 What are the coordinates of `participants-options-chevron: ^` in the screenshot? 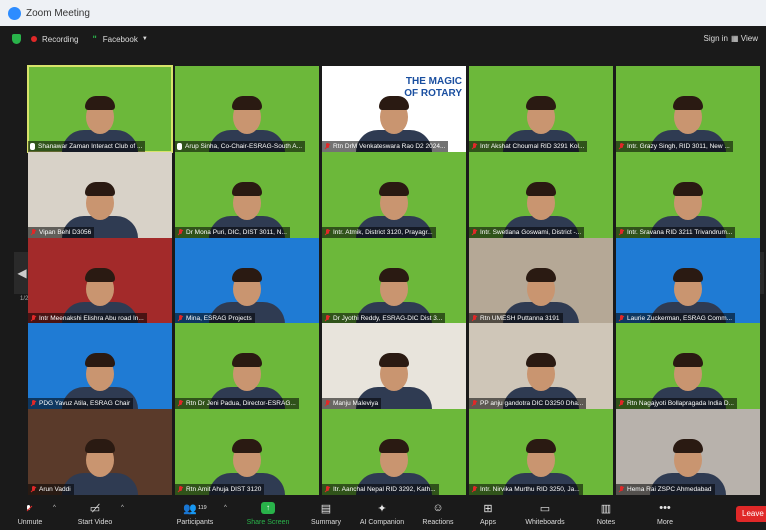 It's located at (225, 508).